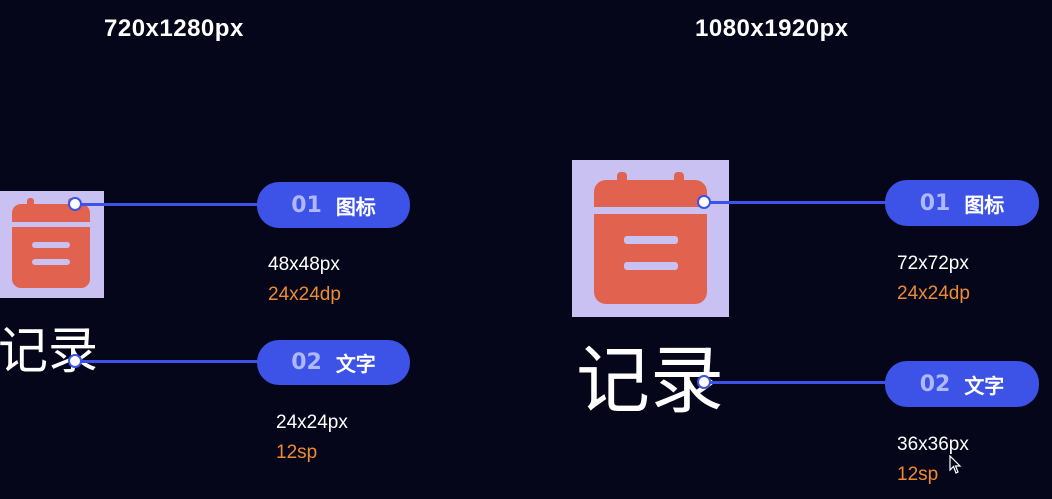 This screenshot has width=1052, height=499. What do you see at coordinates (333, 362) in the screenshot?
I see `left-callout-text-pill: 02 文字` at bounding box center [333, 362].